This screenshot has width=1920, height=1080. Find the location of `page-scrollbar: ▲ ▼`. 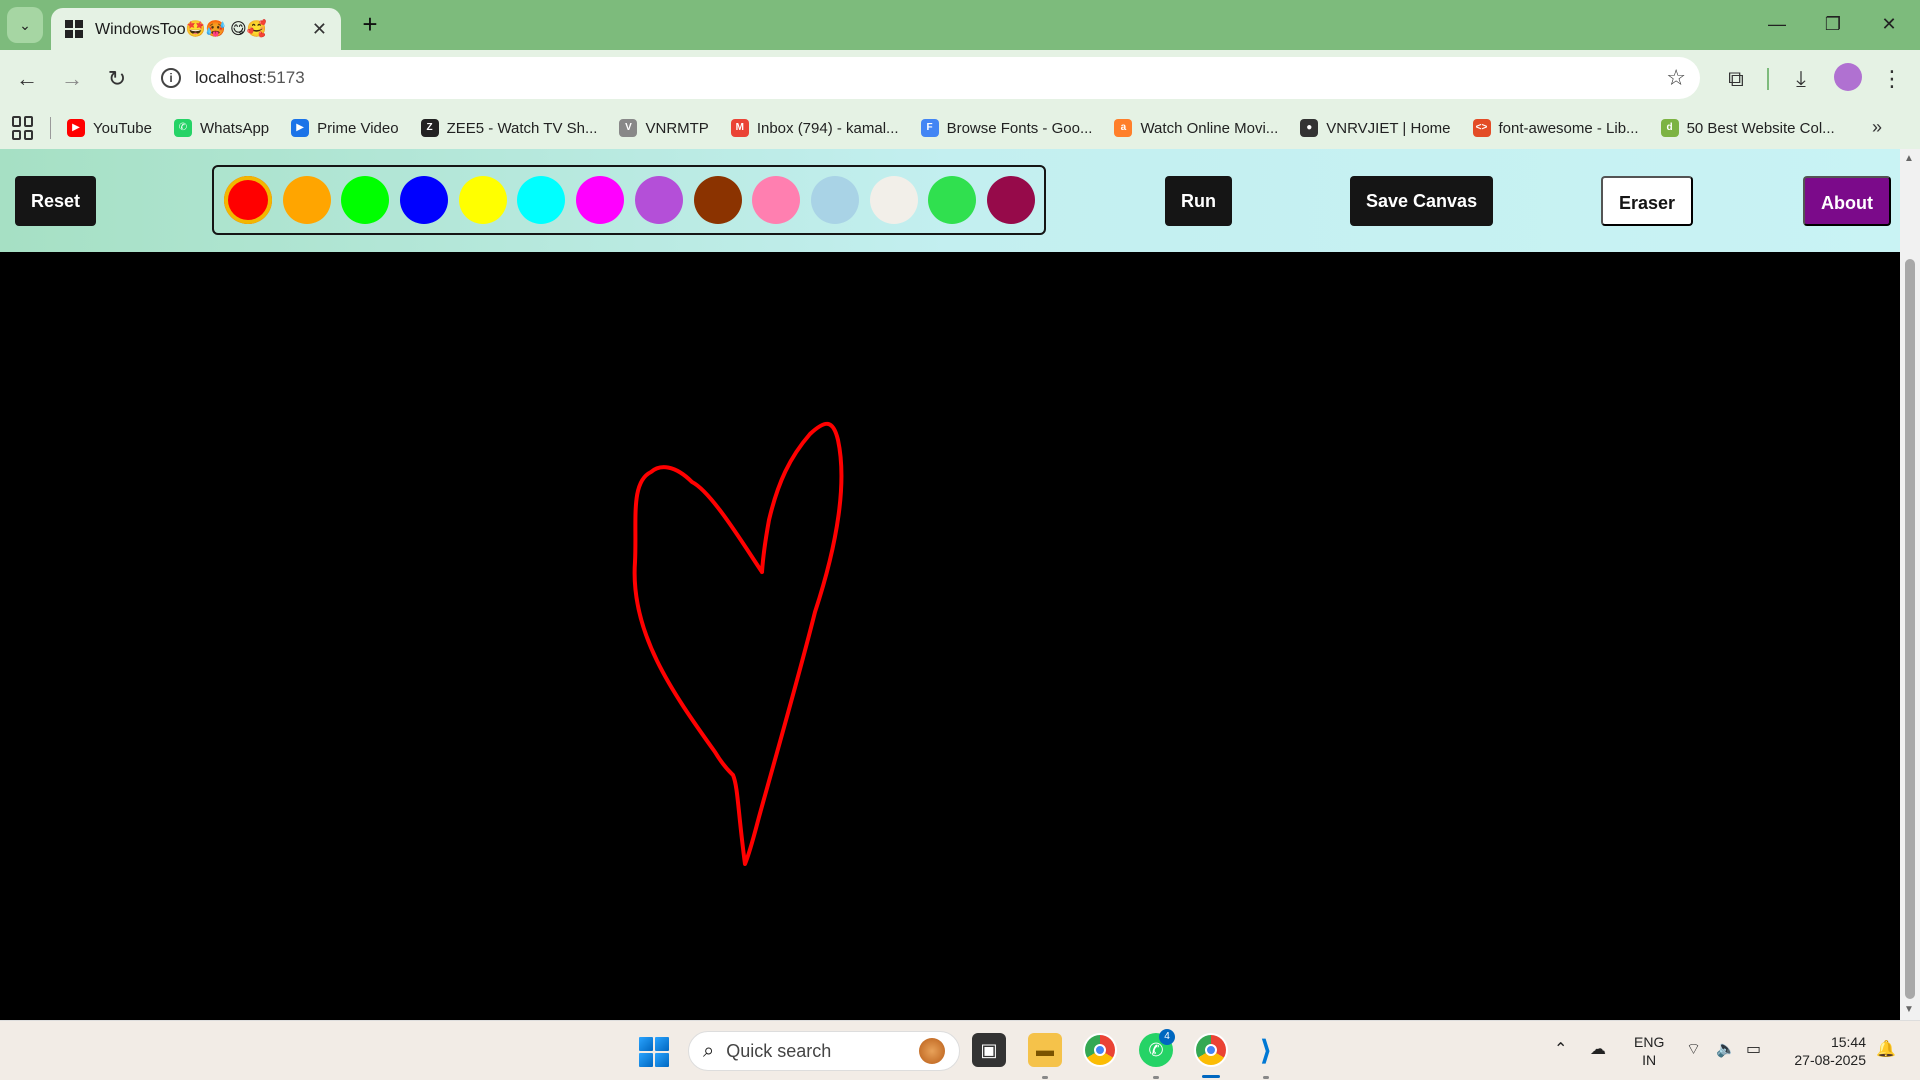

page-scrollbar: ▲ ▼ is located at coordinates (1910, 584).